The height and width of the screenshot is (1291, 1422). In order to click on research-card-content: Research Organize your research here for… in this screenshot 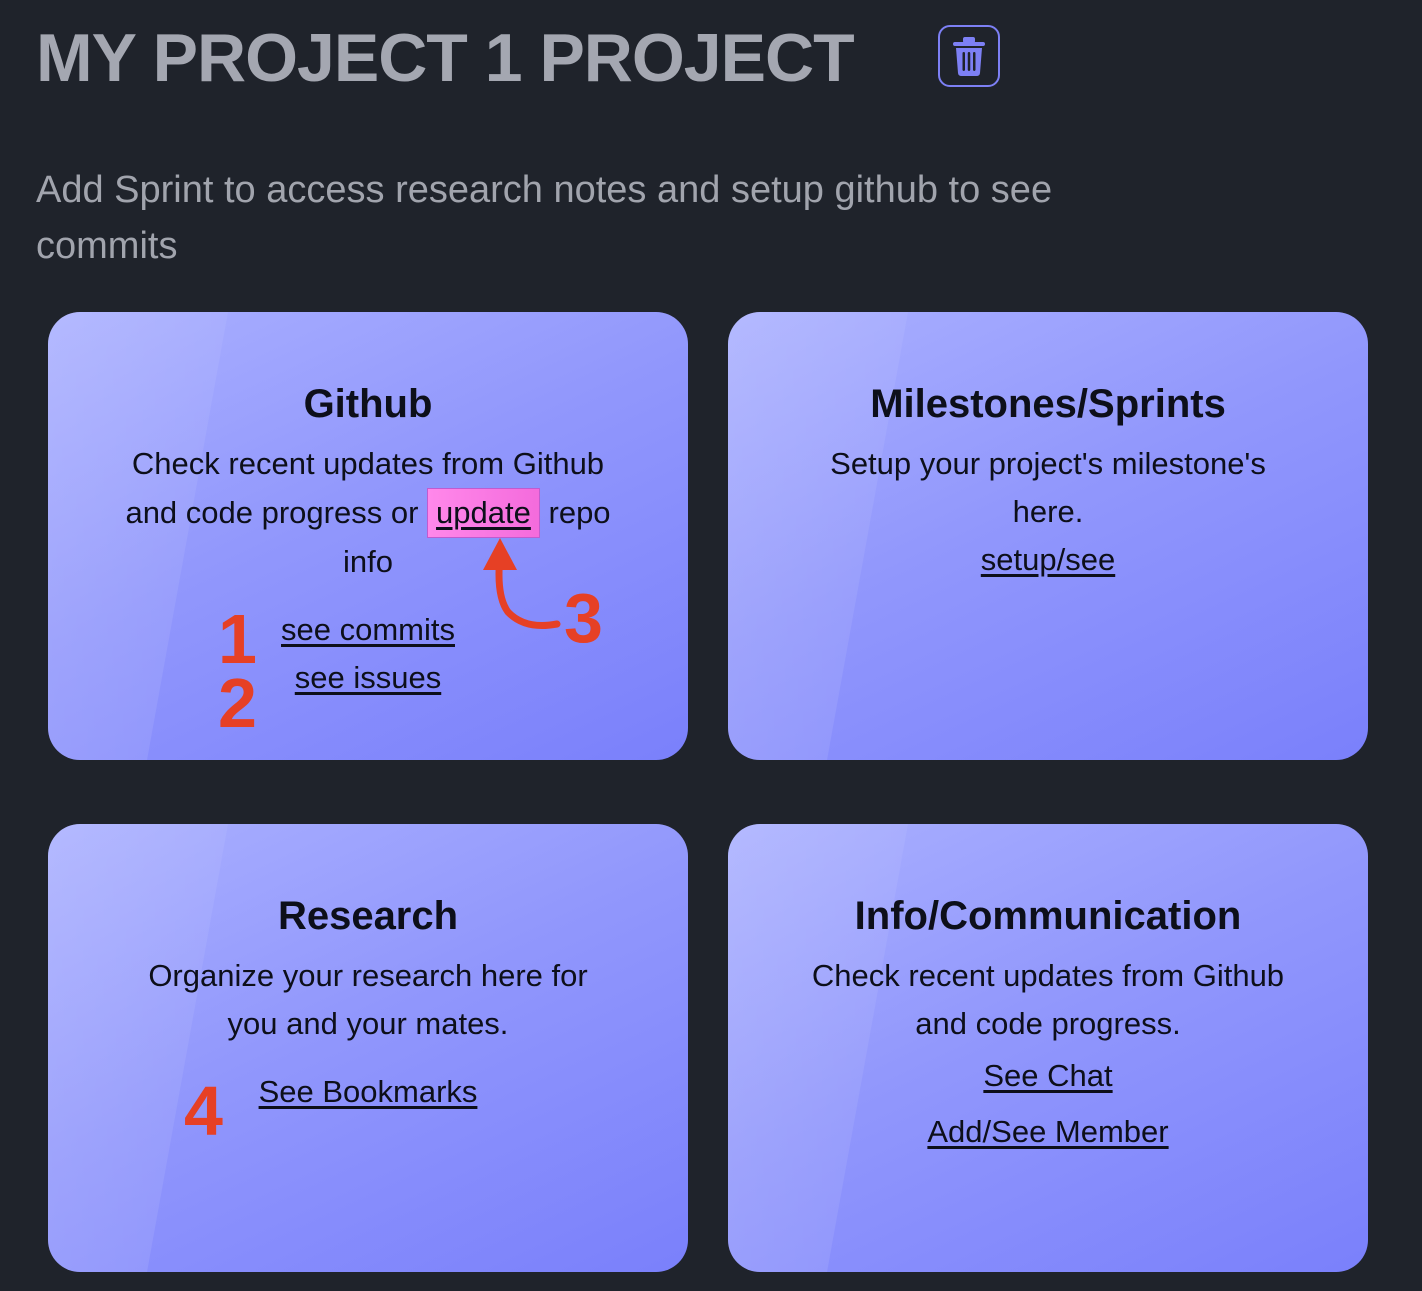, I will do `click(368, 1003)`.